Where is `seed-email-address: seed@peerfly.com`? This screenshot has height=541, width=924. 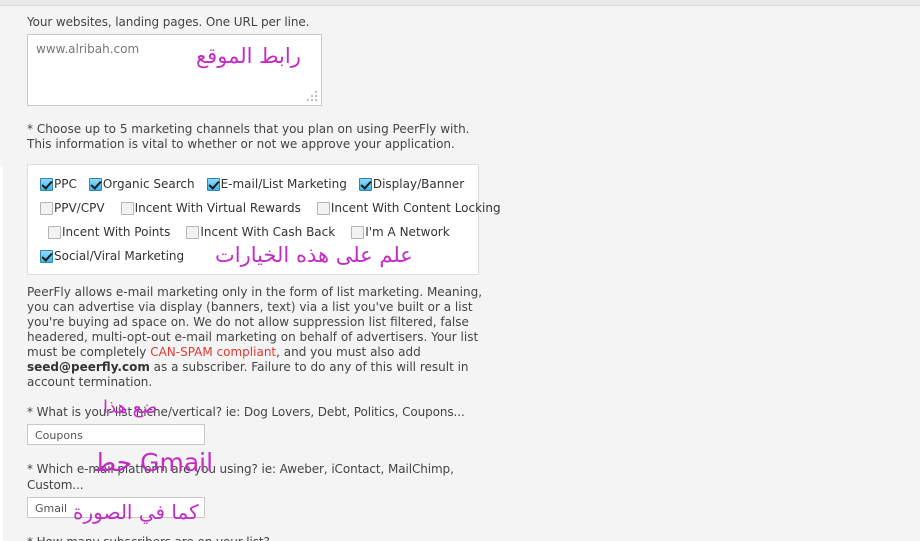 seed-email-address: seed@peerfly.com is located at coordinates (88, 367).